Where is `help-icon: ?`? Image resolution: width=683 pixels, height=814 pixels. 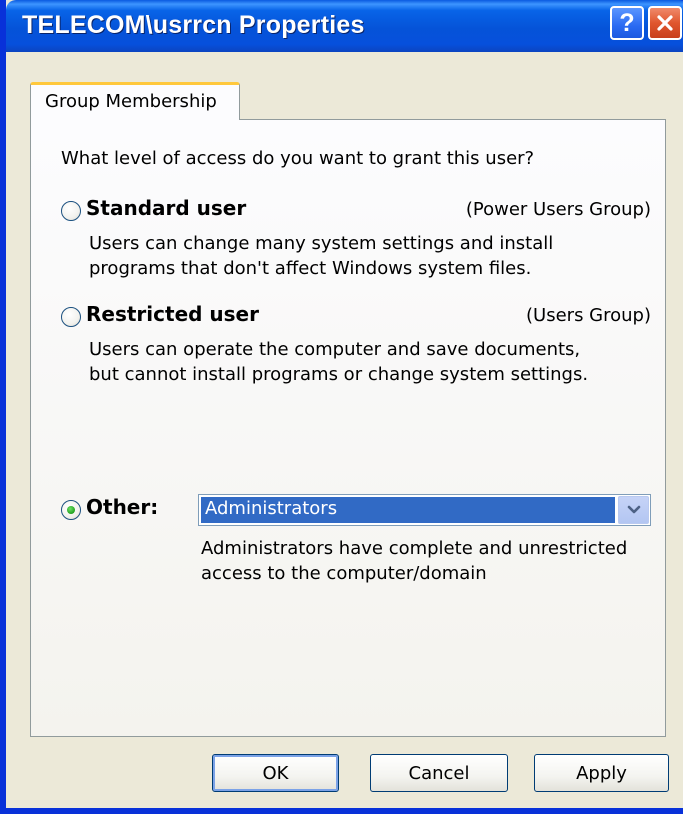
help-icon: ? is located at coordinates (627, 22).